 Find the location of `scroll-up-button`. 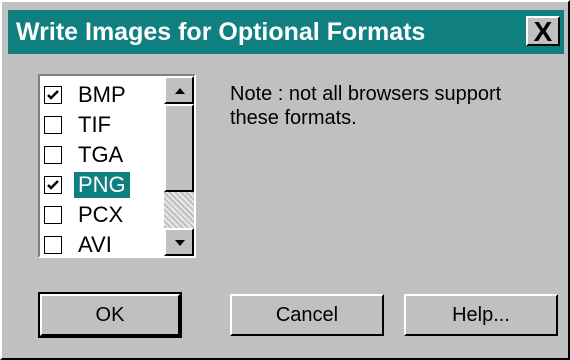

scroll-up-button is located at coordinates (179, 90).